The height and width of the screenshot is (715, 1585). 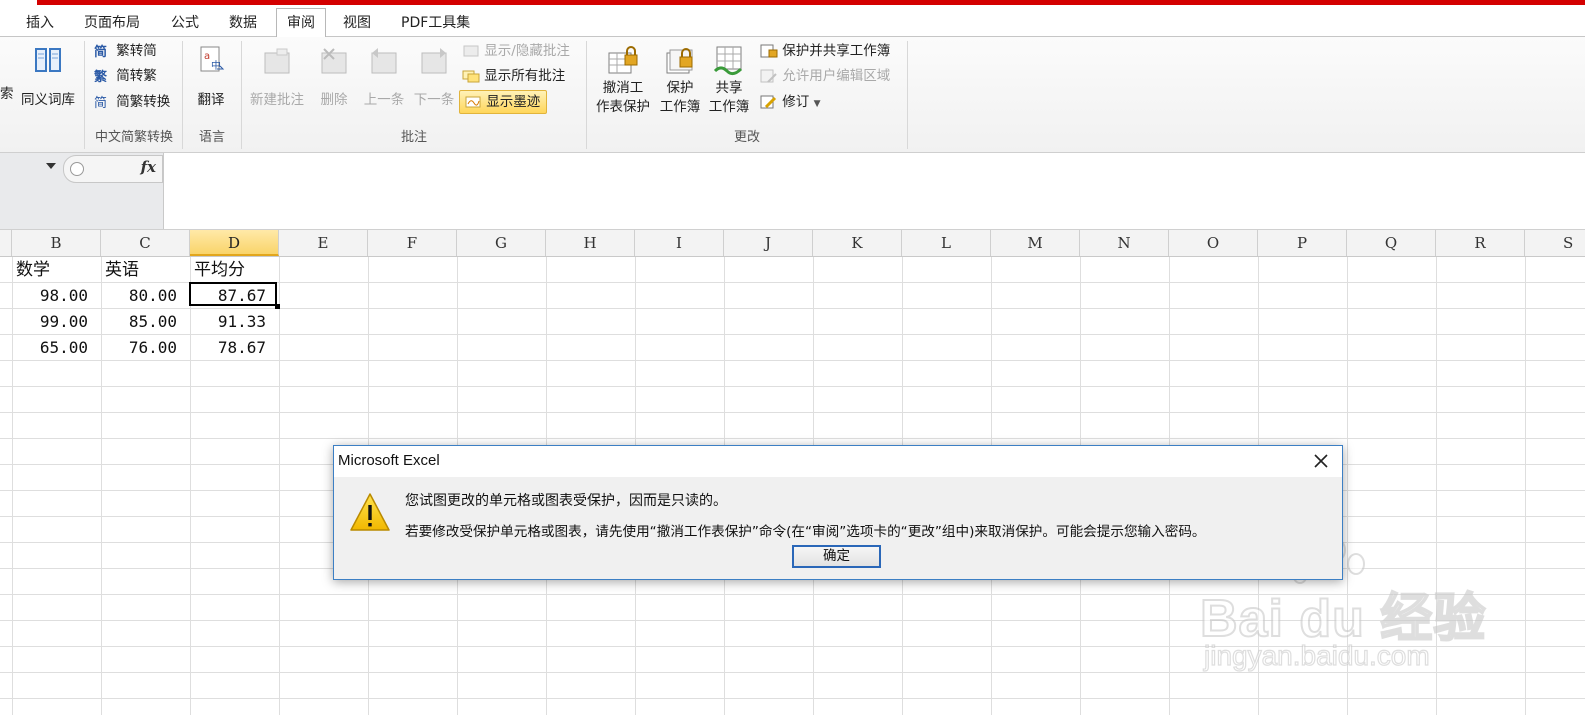 I want to click on column-header: F, so click(x=412, y=243).